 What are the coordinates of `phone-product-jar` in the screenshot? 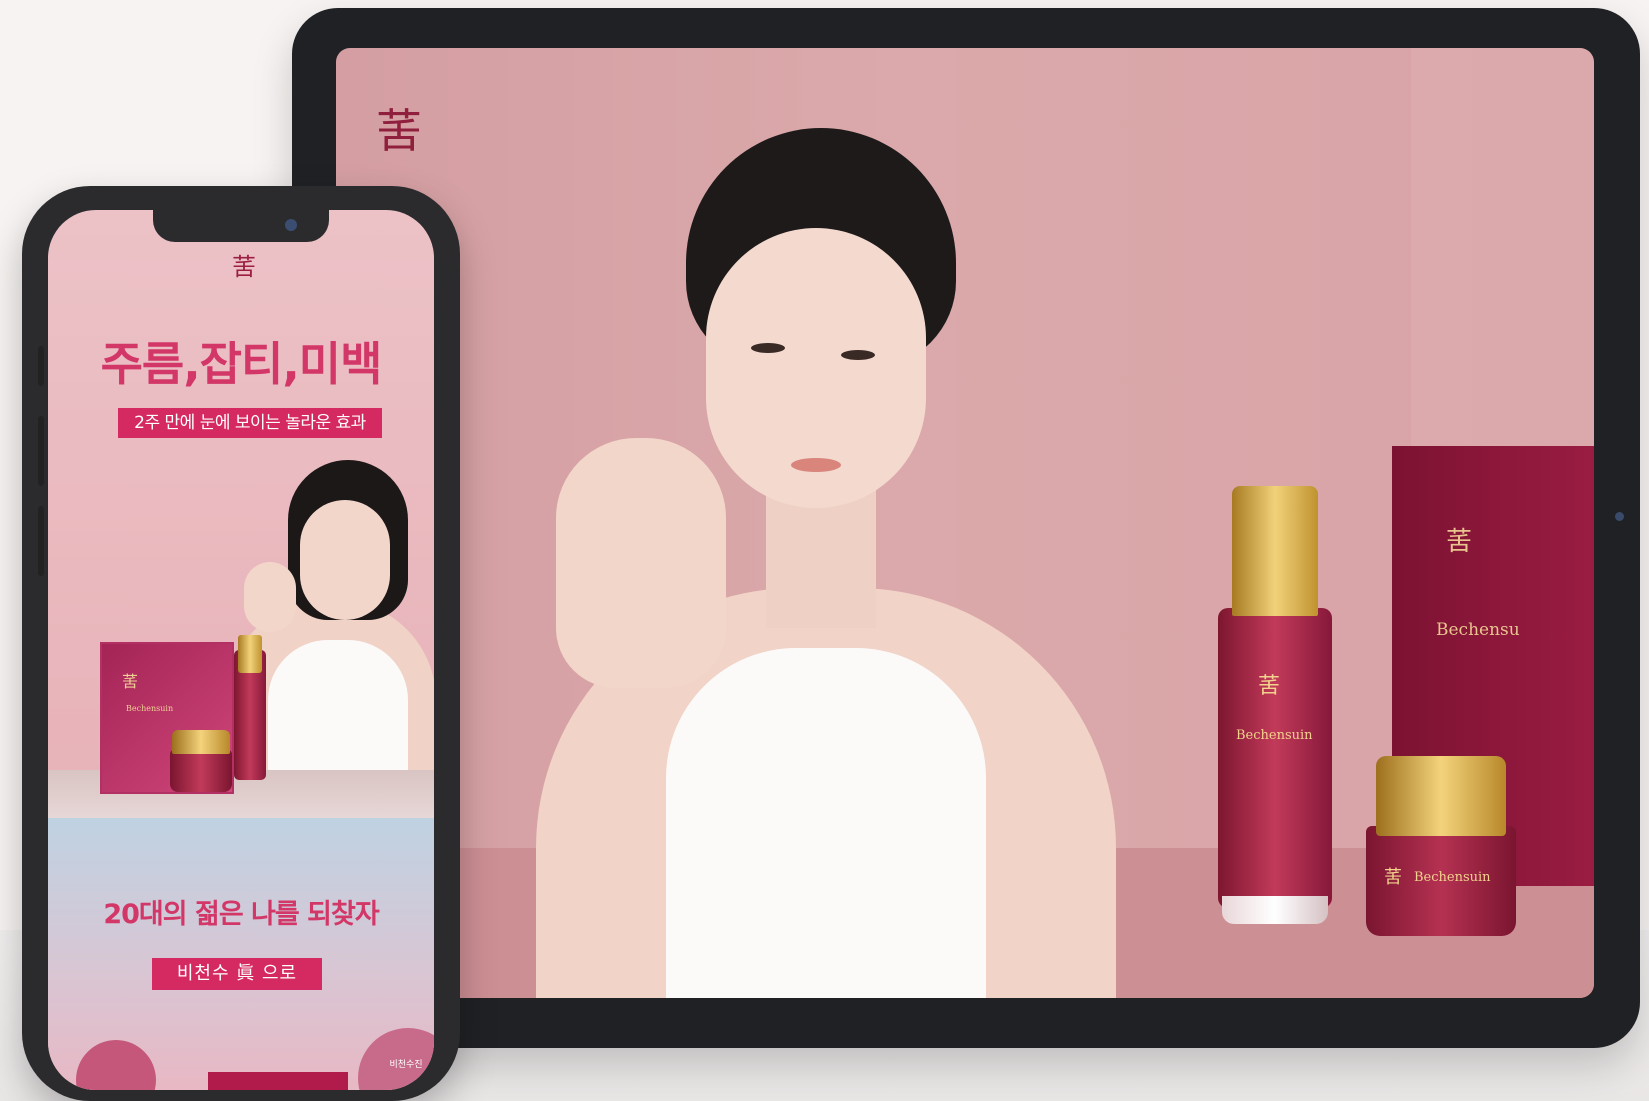 It's located at (201, 771).